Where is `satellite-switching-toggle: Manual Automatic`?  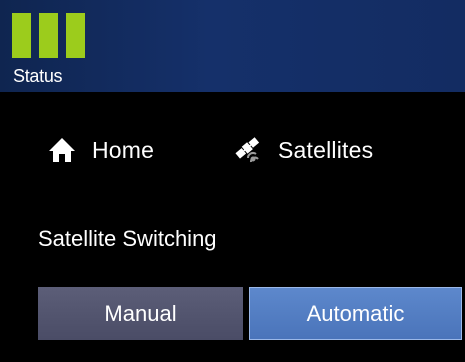
satellite-switching-toggle: Manual Automatic is located at coordinates (250, 313).